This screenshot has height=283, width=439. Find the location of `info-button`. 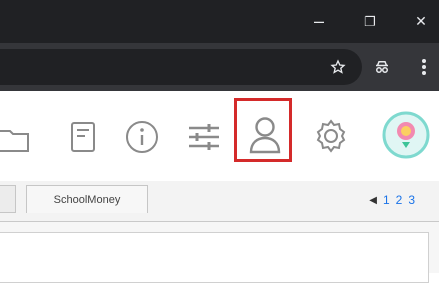

info-button is located at coordinates (142, 137).